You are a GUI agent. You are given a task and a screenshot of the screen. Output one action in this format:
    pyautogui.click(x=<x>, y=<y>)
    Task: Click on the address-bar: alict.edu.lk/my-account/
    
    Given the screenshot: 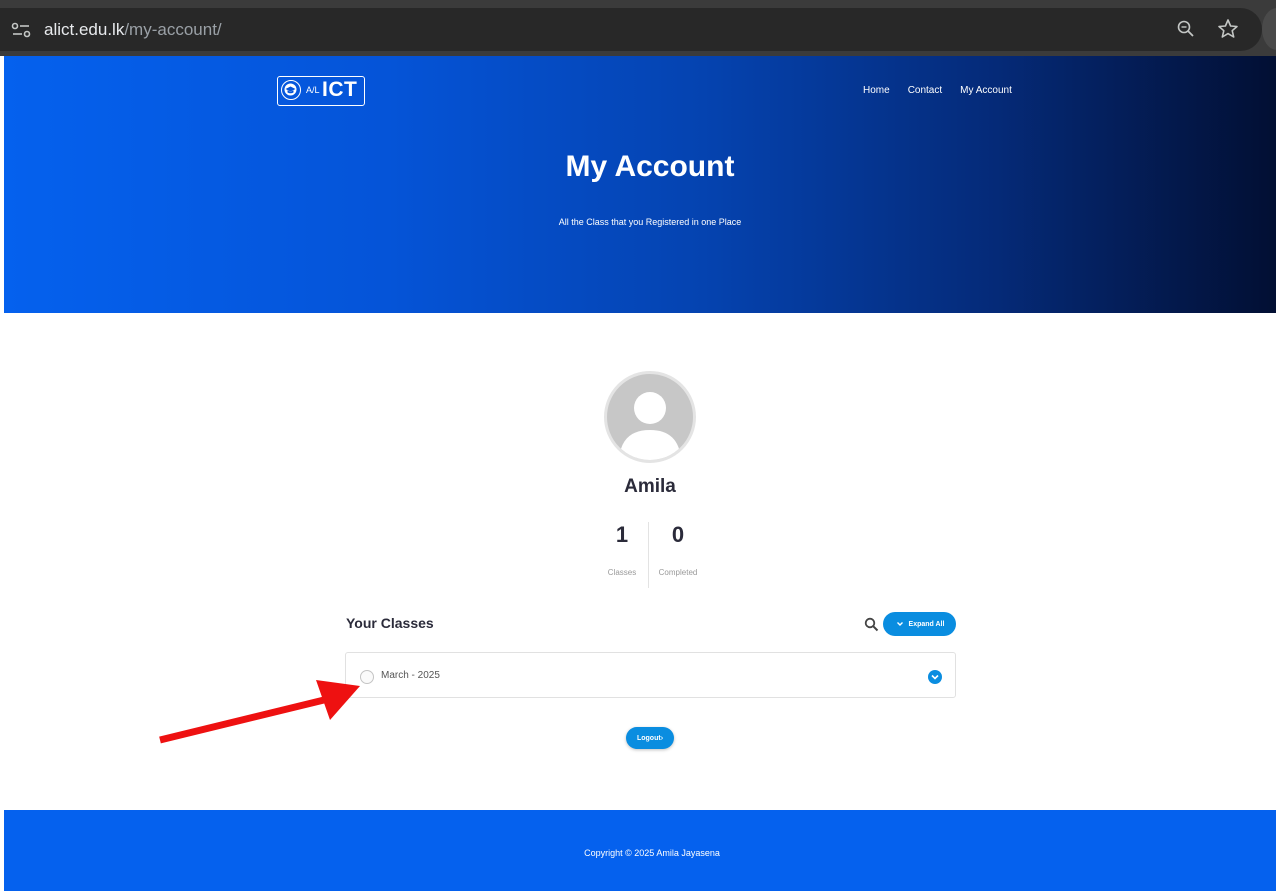 What is the action you would take?
    pyautogui.click(x=631, y=29)
    